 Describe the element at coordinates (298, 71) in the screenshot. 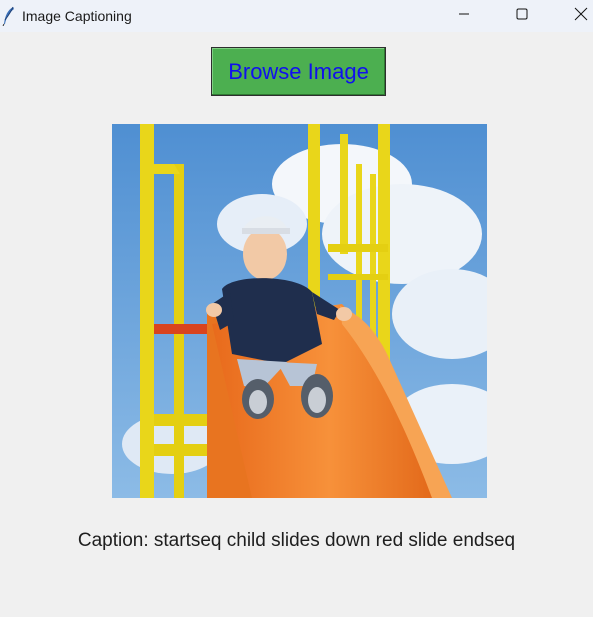

I see `browse-image-button: Browse Image` at that location.